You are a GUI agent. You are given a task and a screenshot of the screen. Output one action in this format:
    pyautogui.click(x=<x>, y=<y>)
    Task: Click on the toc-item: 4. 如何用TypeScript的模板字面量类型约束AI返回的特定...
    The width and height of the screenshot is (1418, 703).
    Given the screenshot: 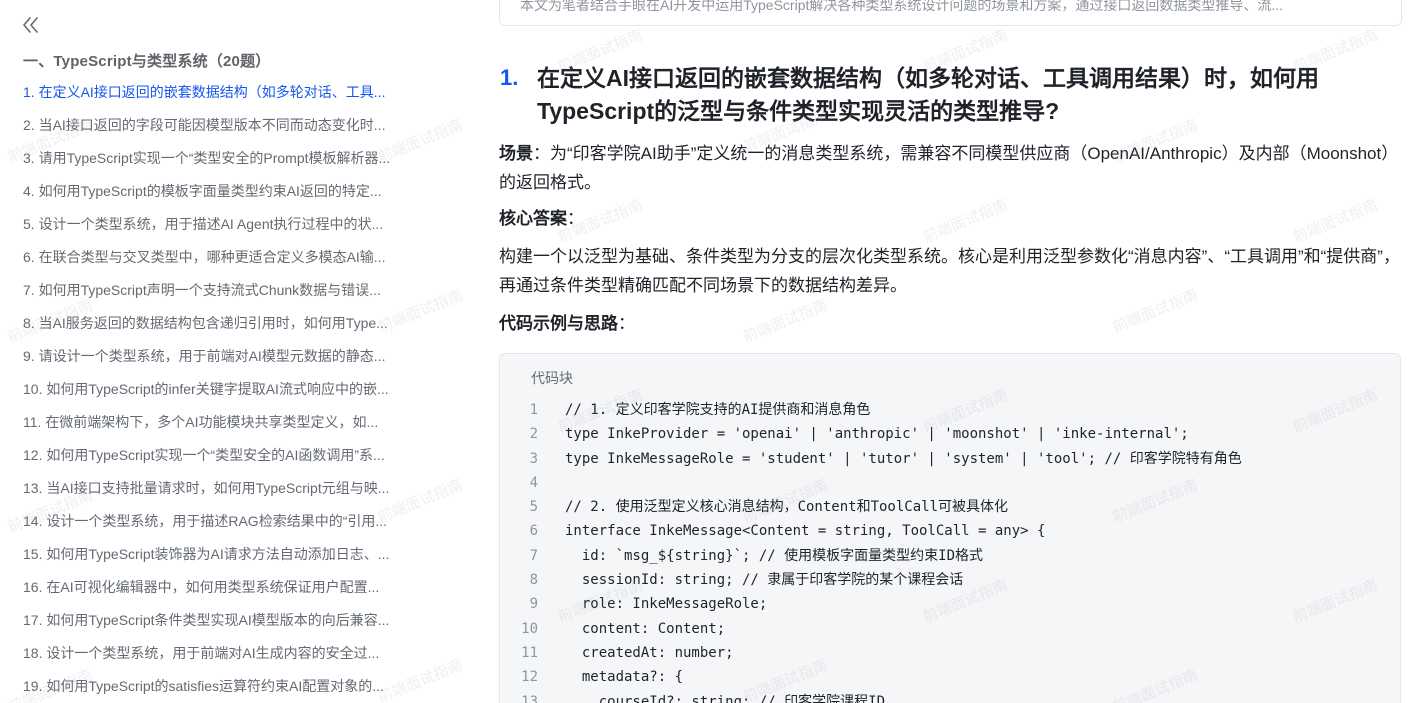 What is the action you would take?
    pyautogui.click(x=228, y=191)
    